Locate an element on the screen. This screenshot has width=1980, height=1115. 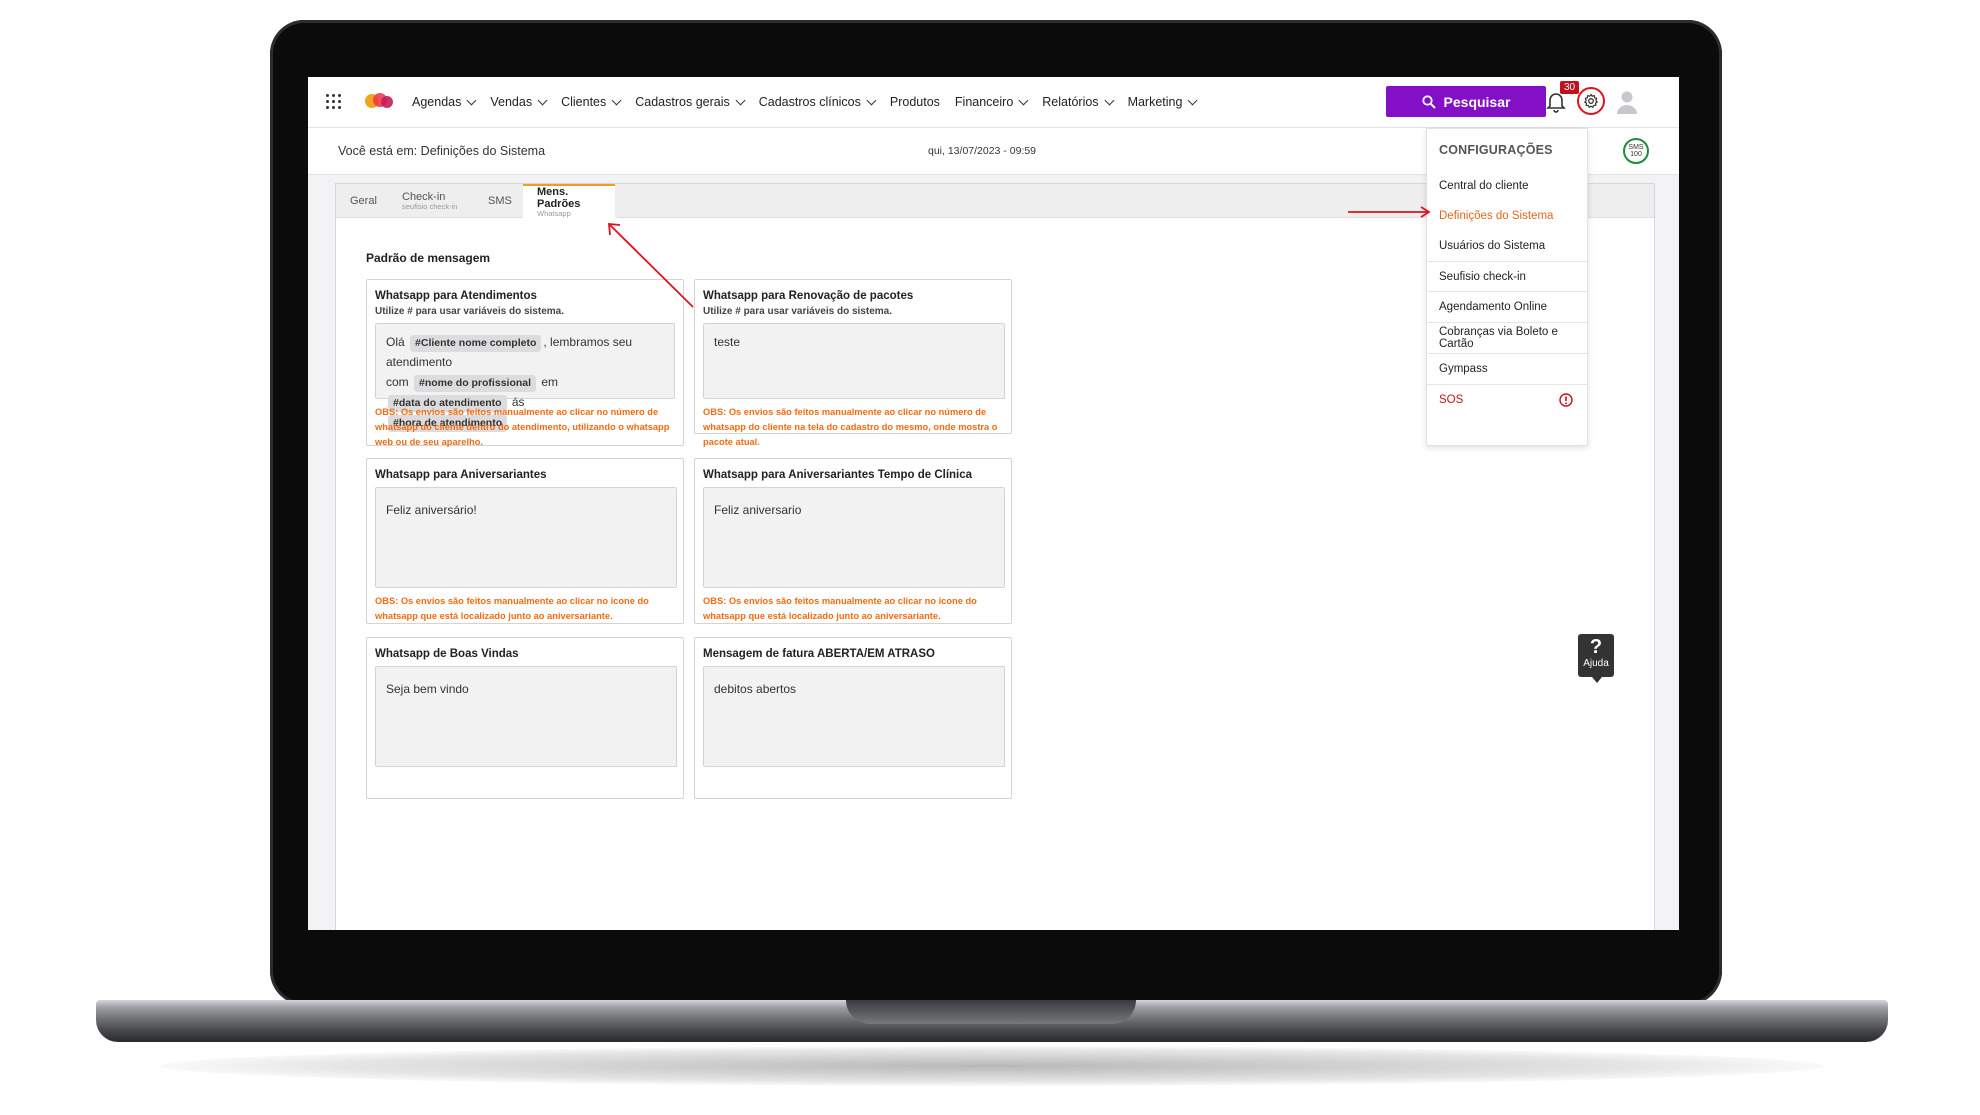
card-title: Whatsapp de Boas Vindas is located at coordinates (447, 654).